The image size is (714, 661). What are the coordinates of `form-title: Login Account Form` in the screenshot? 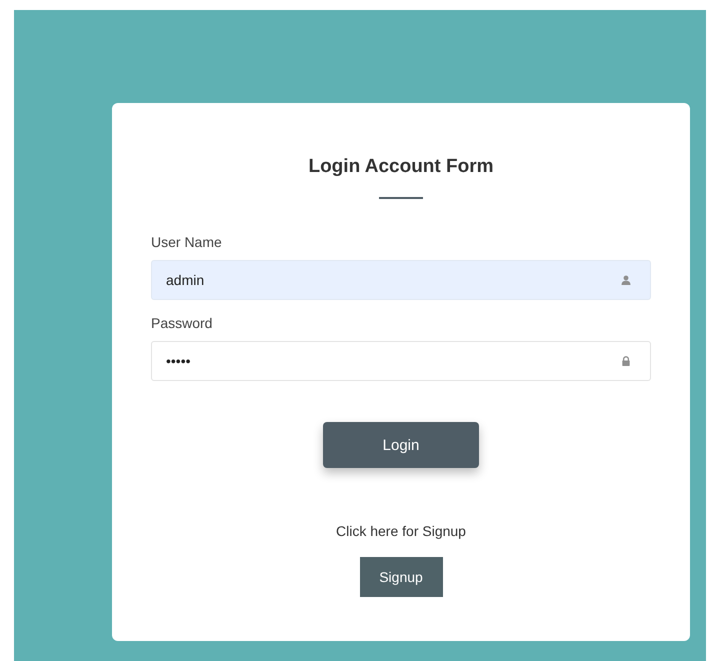 It's located at (401, 167).